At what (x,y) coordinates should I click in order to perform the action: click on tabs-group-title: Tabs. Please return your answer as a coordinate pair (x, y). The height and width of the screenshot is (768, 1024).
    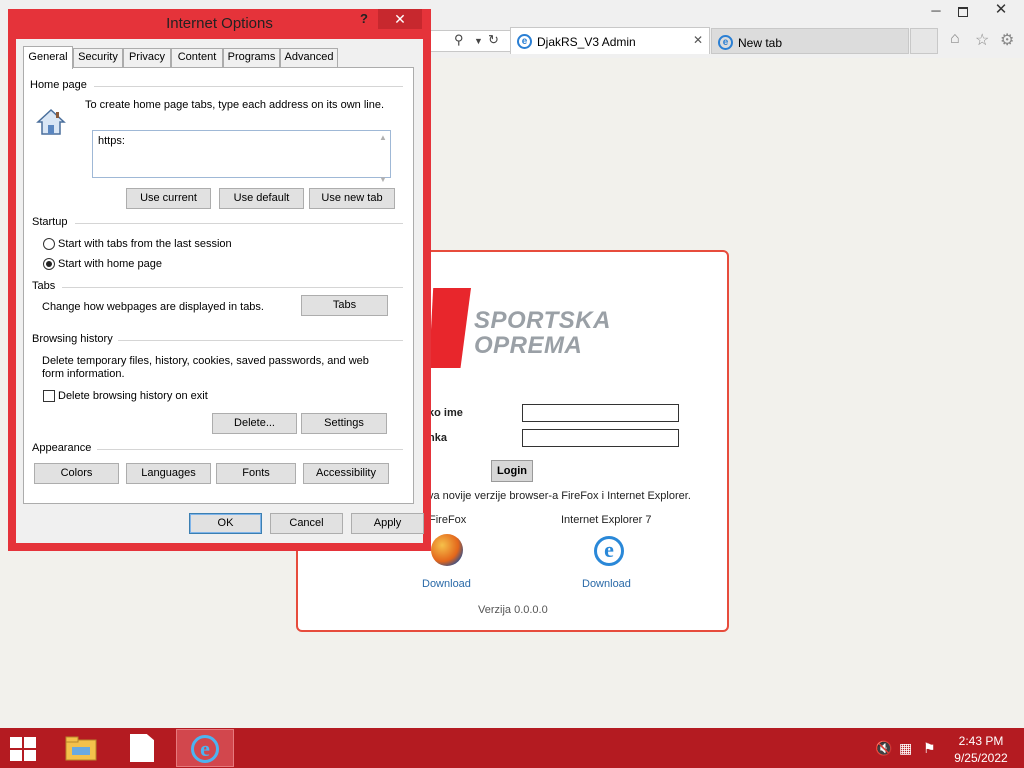
    Looking at the image, I should click on (44, 286).